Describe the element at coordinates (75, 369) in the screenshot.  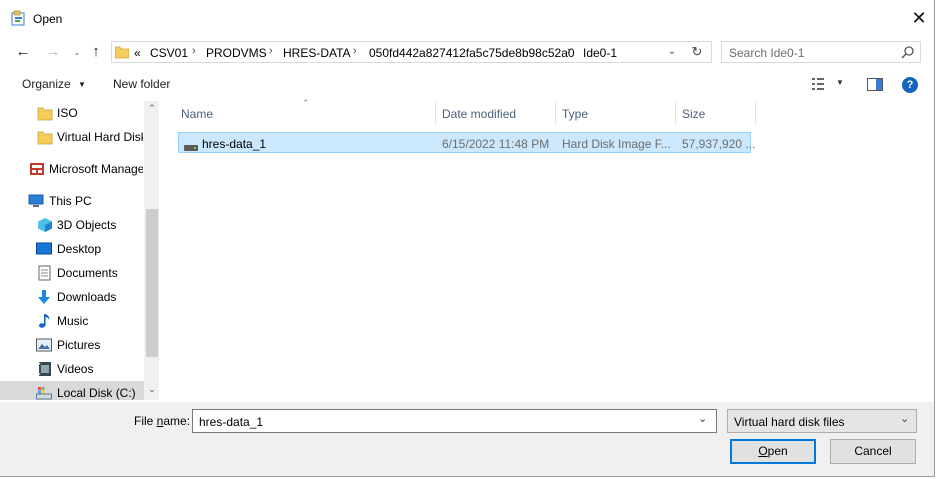
I see `nav-item-label: Videos` at that location.